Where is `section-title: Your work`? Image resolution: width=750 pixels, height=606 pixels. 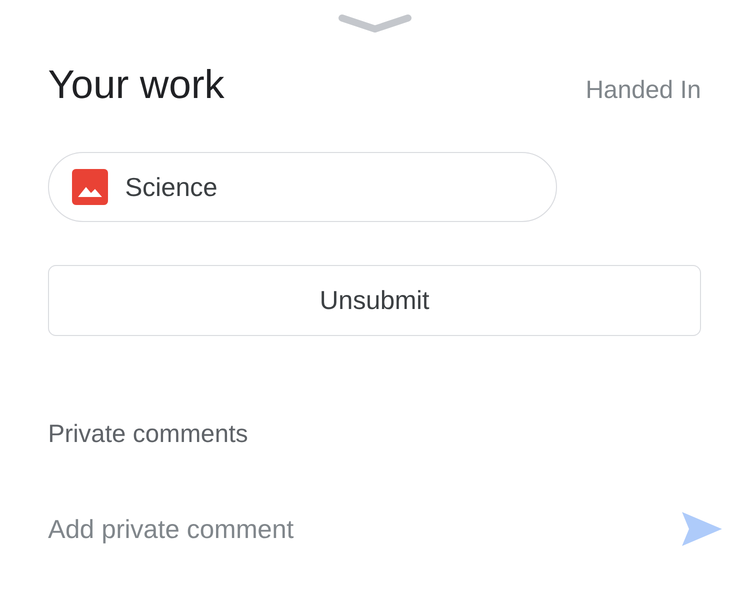
section-title: Your work is located at coordinates (136, 85).